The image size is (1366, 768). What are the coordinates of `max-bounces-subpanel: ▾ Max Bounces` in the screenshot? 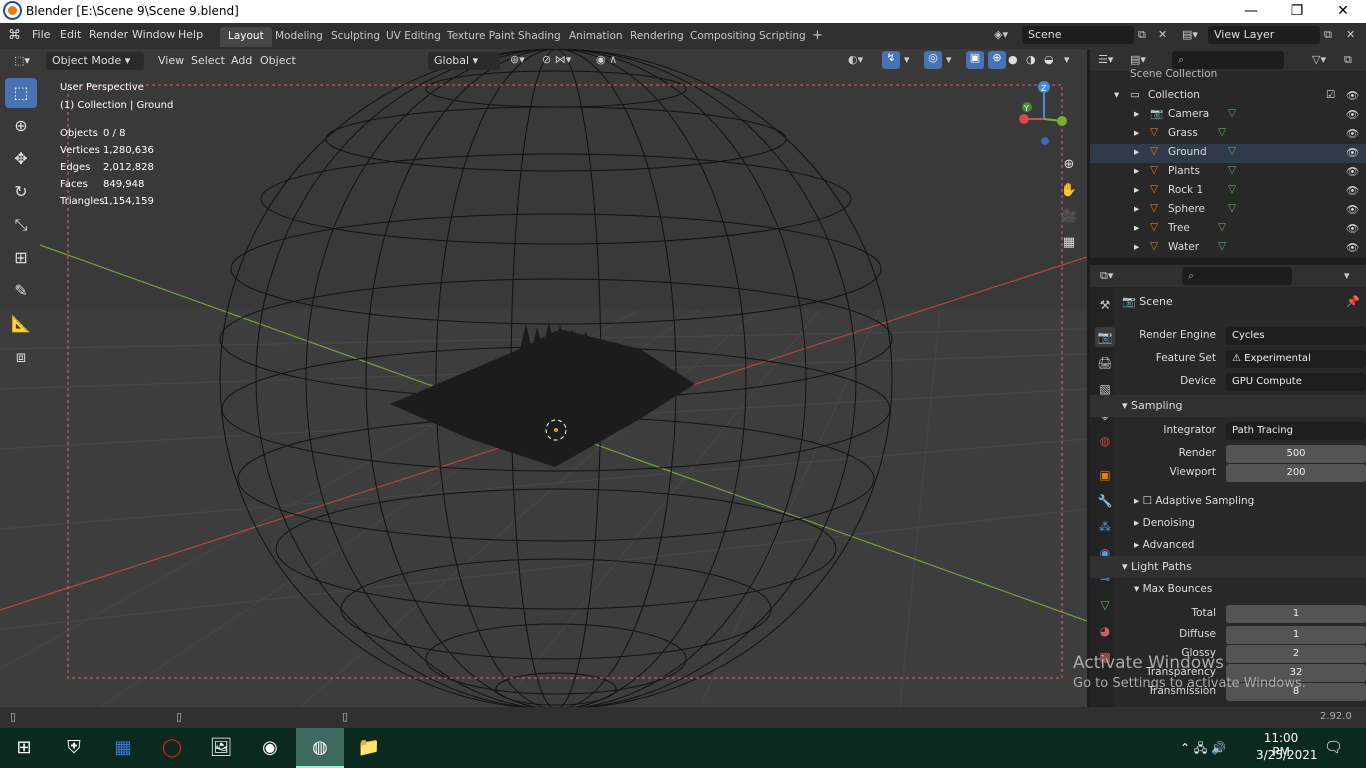 It's located at (1228, 589).